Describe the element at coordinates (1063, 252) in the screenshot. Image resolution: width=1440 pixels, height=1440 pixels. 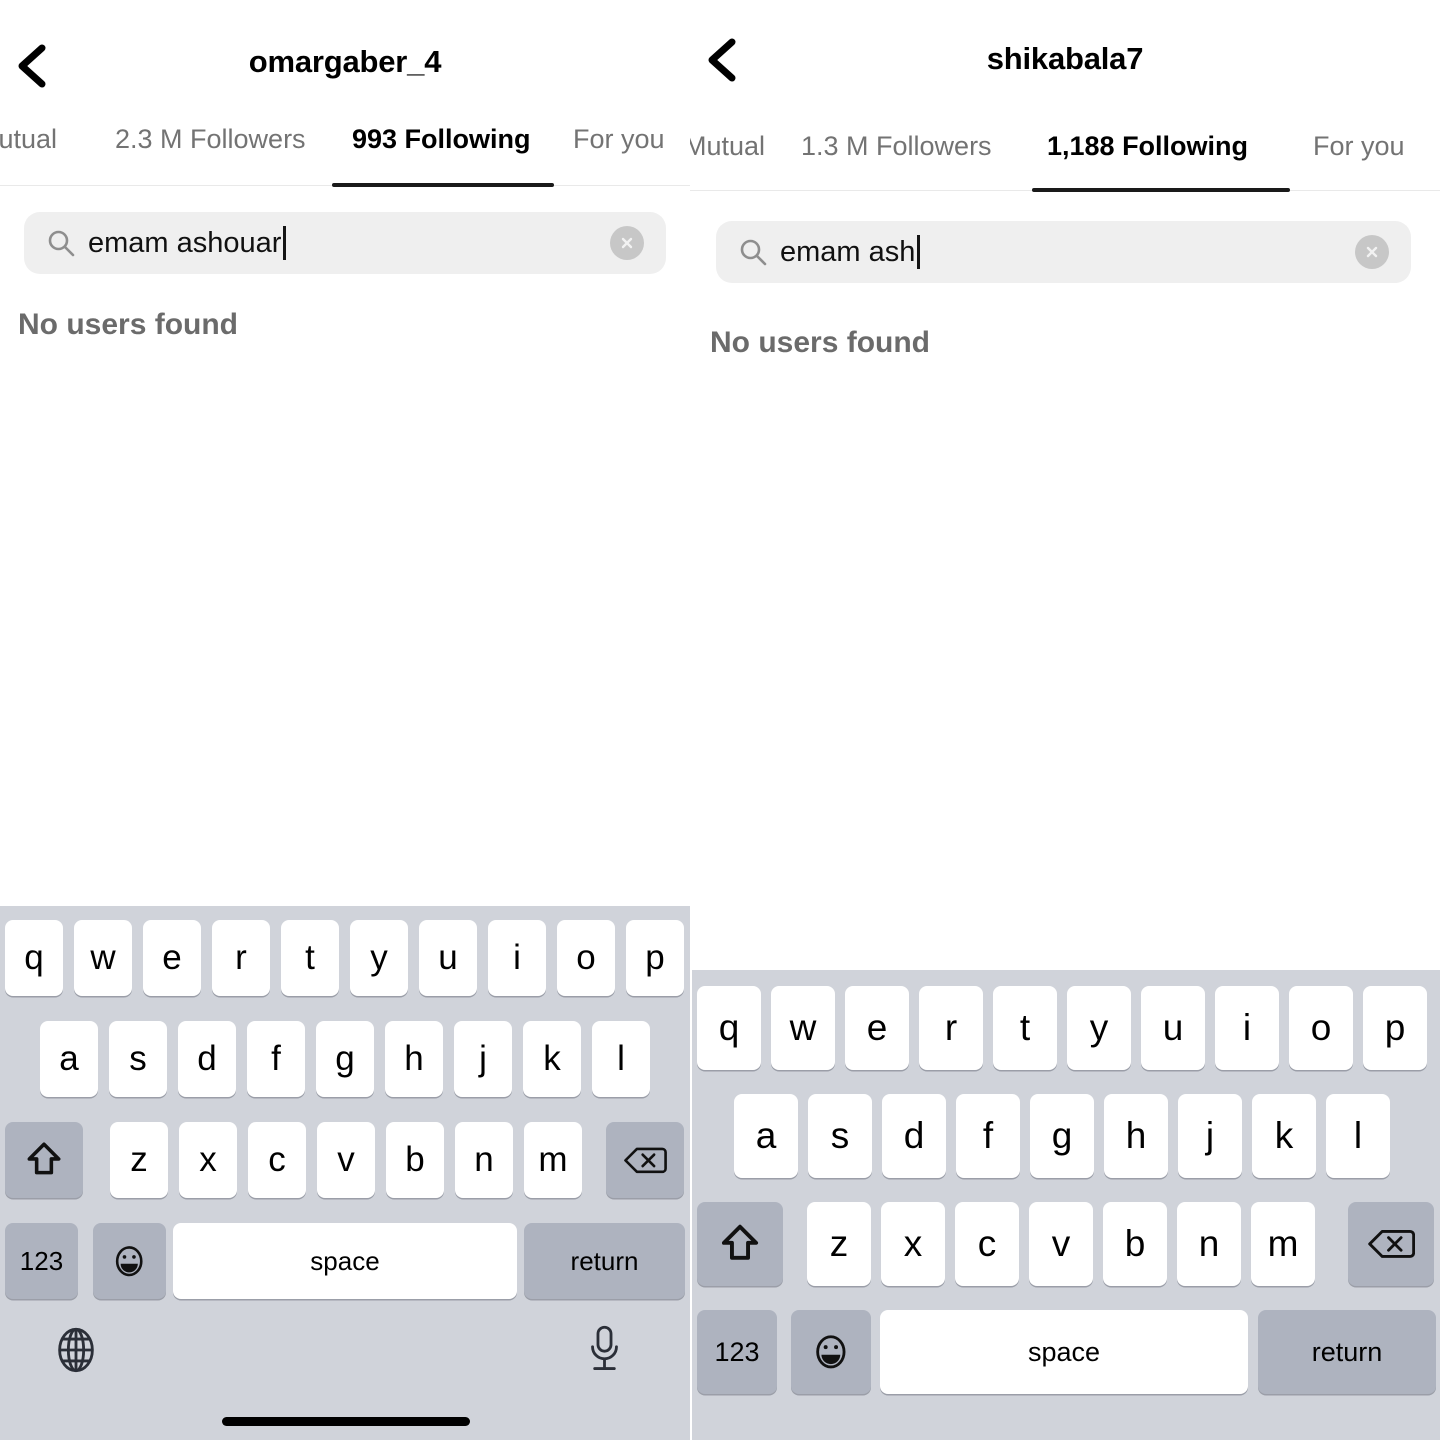
I see `search-input: emam ash` at that location.